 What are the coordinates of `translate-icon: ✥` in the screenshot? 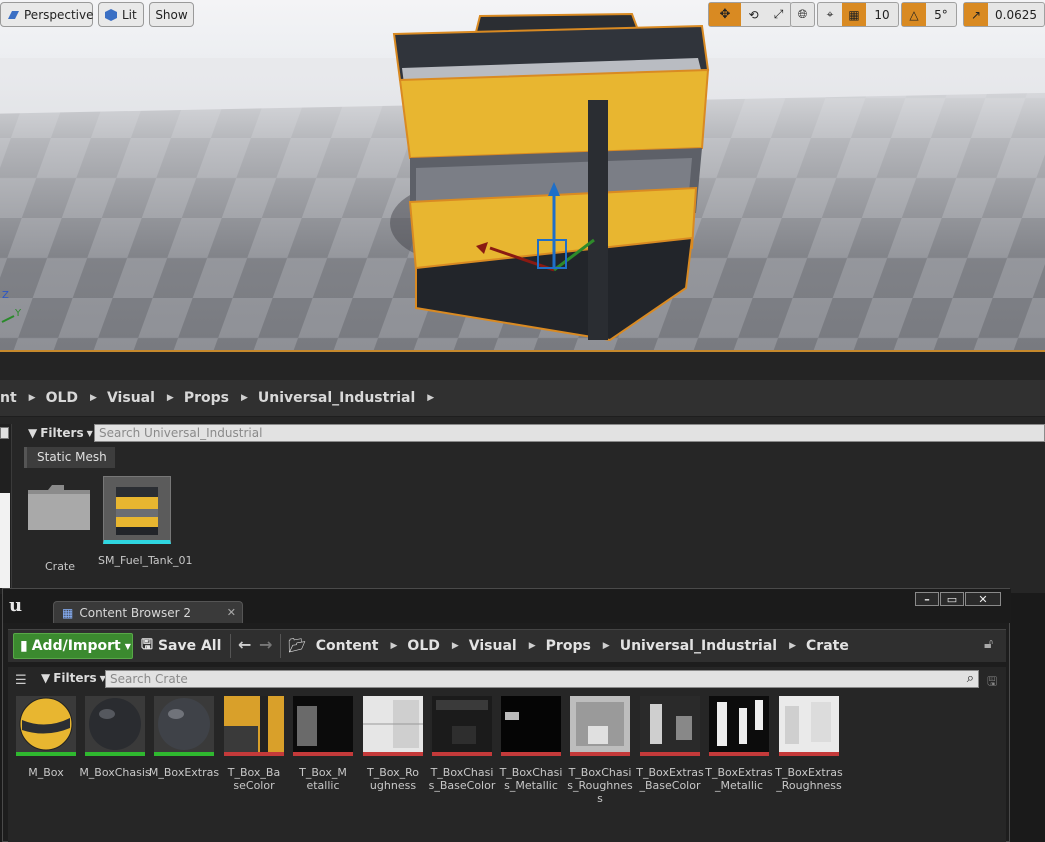 It's located at (725, 14).